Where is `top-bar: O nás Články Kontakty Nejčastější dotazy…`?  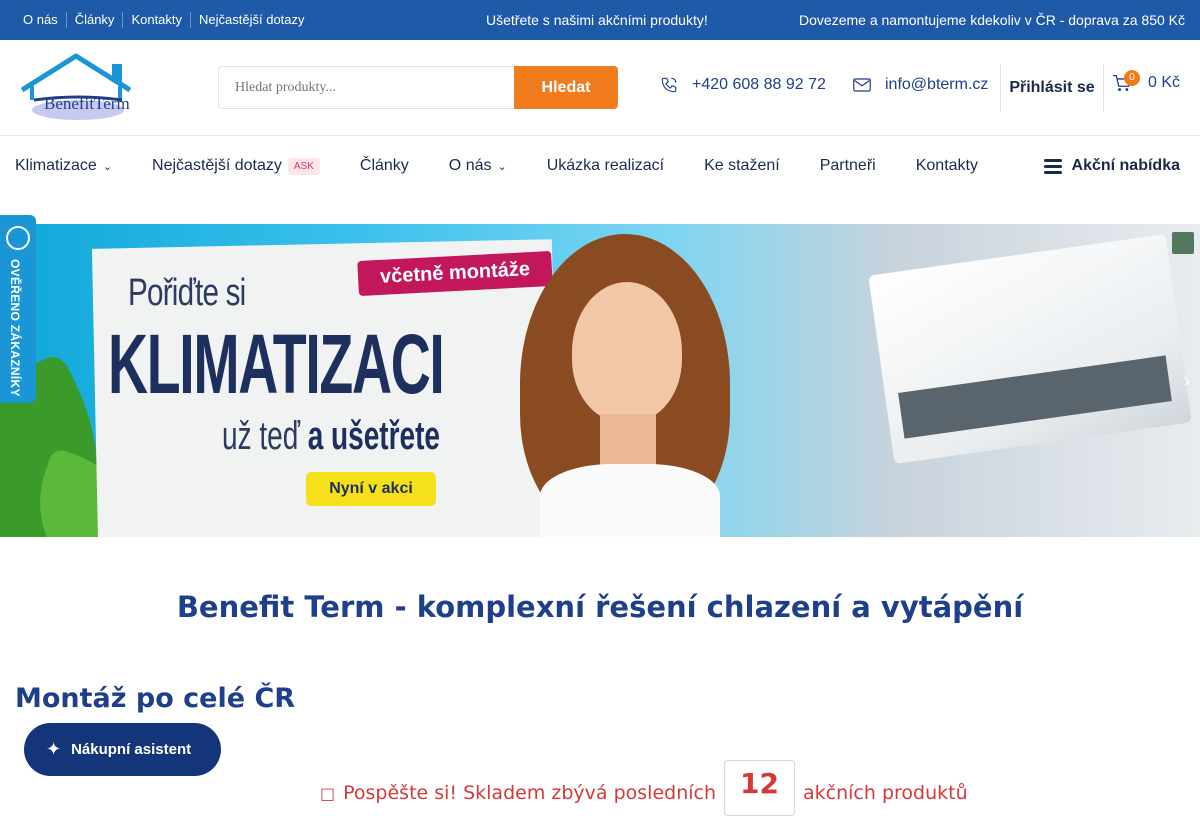
top-bar: O nás Články Kontakty Nejčastější dotazy… is located at coordinates (600, 20).